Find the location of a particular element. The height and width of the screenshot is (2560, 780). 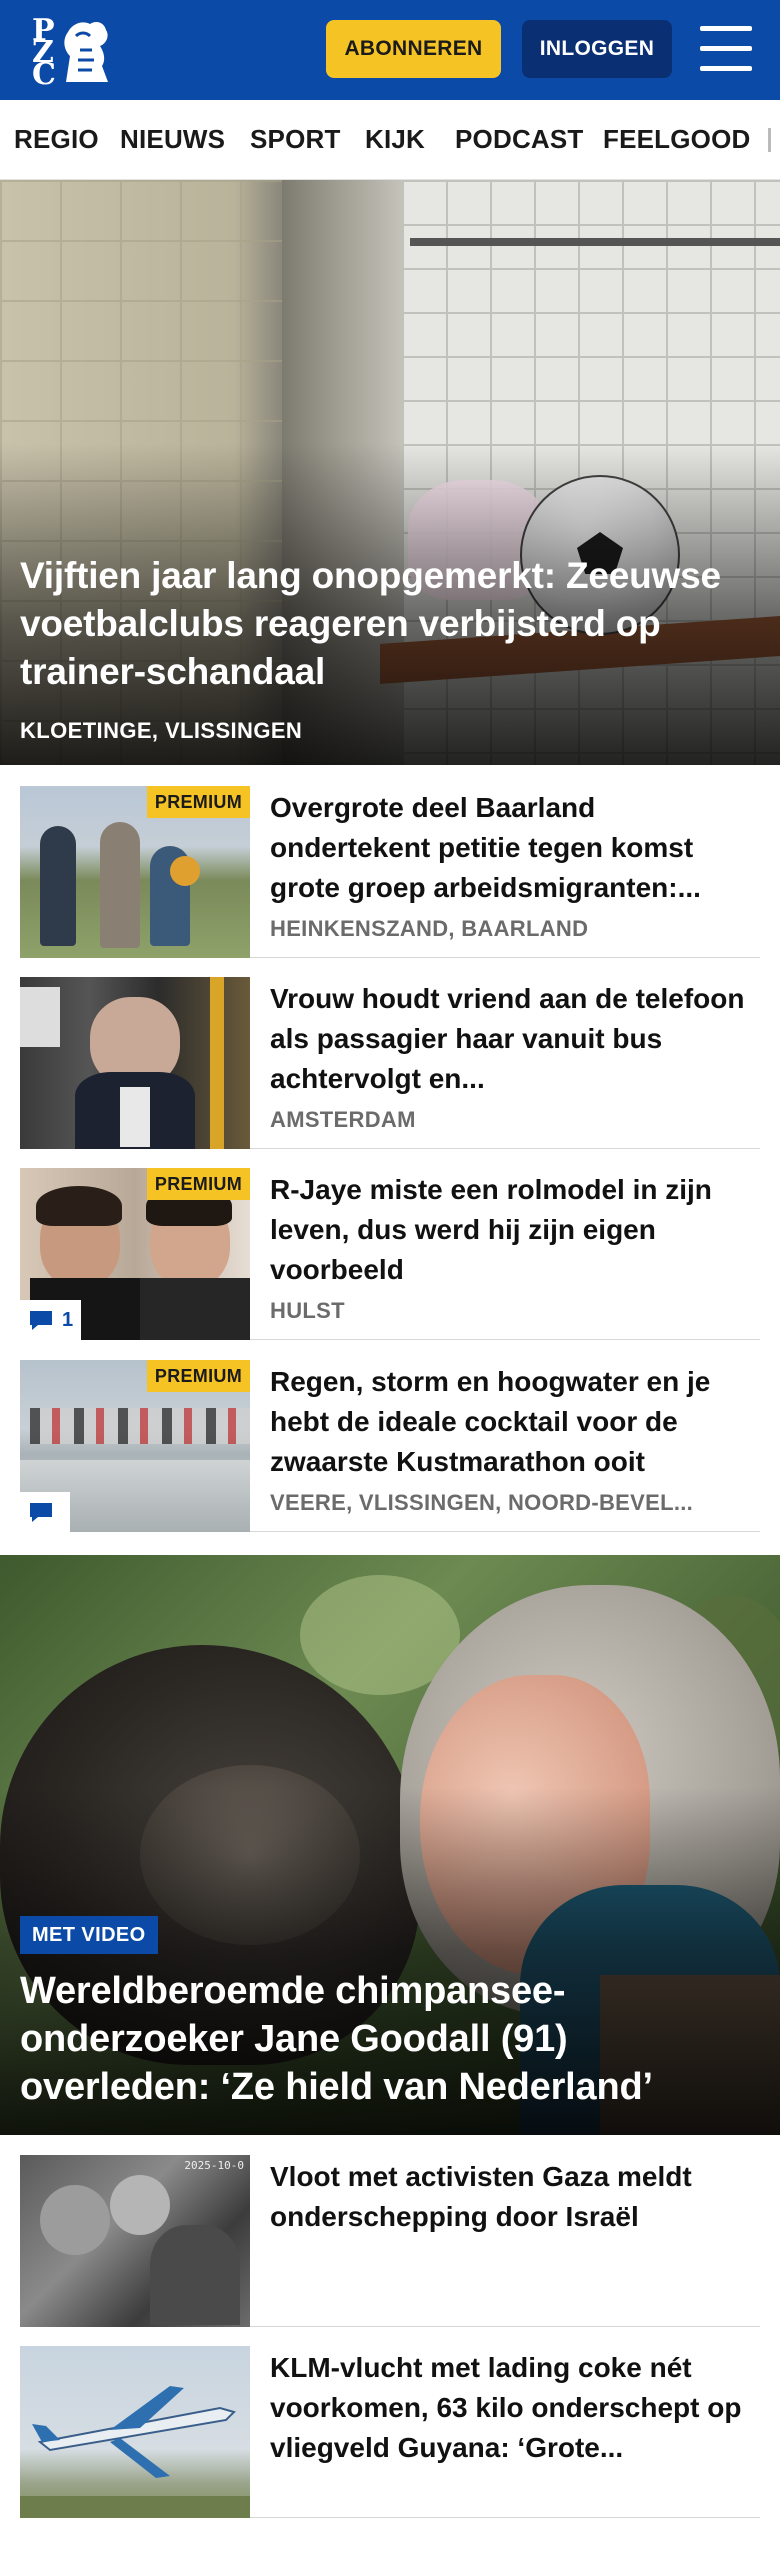

lion-crest-icon is located at coordinates (86, 52).